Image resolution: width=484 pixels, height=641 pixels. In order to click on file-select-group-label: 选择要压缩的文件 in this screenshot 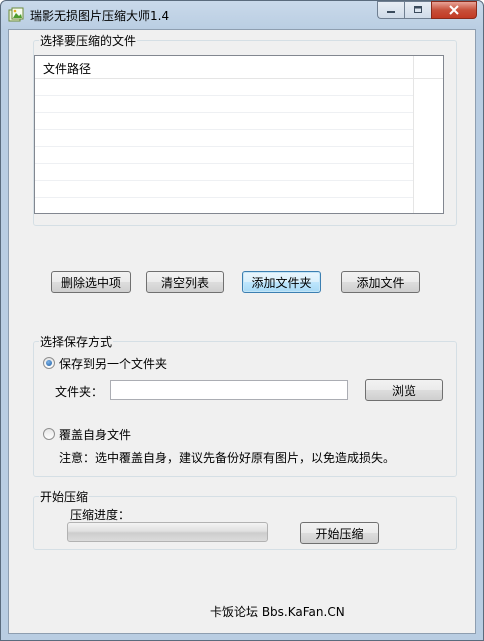, I will do `click(88, 40)`.